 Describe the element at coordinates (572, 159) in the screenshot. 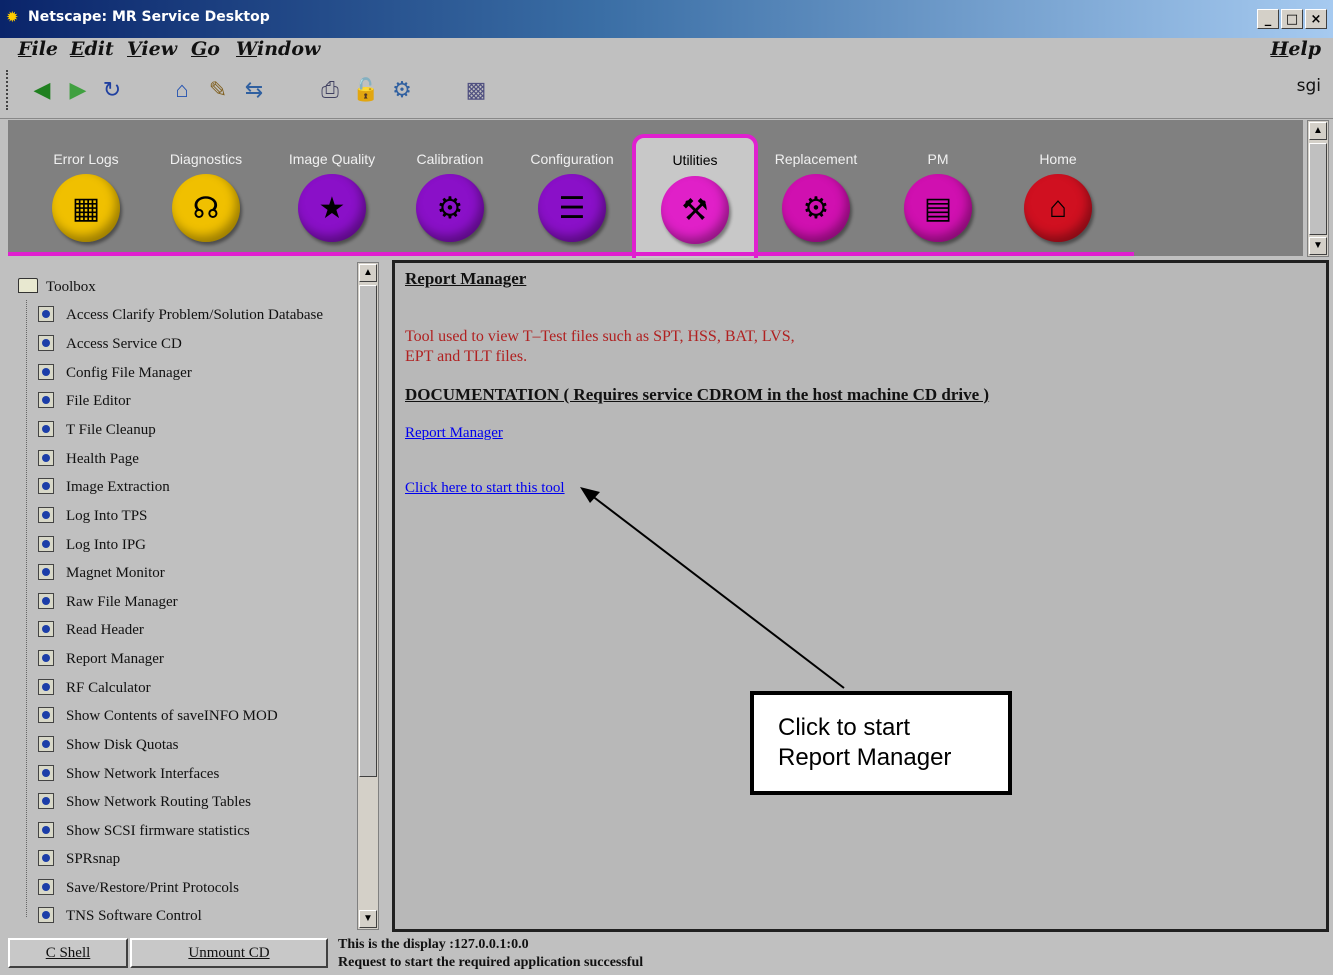

I see `tab-label: Configuration` at that location.